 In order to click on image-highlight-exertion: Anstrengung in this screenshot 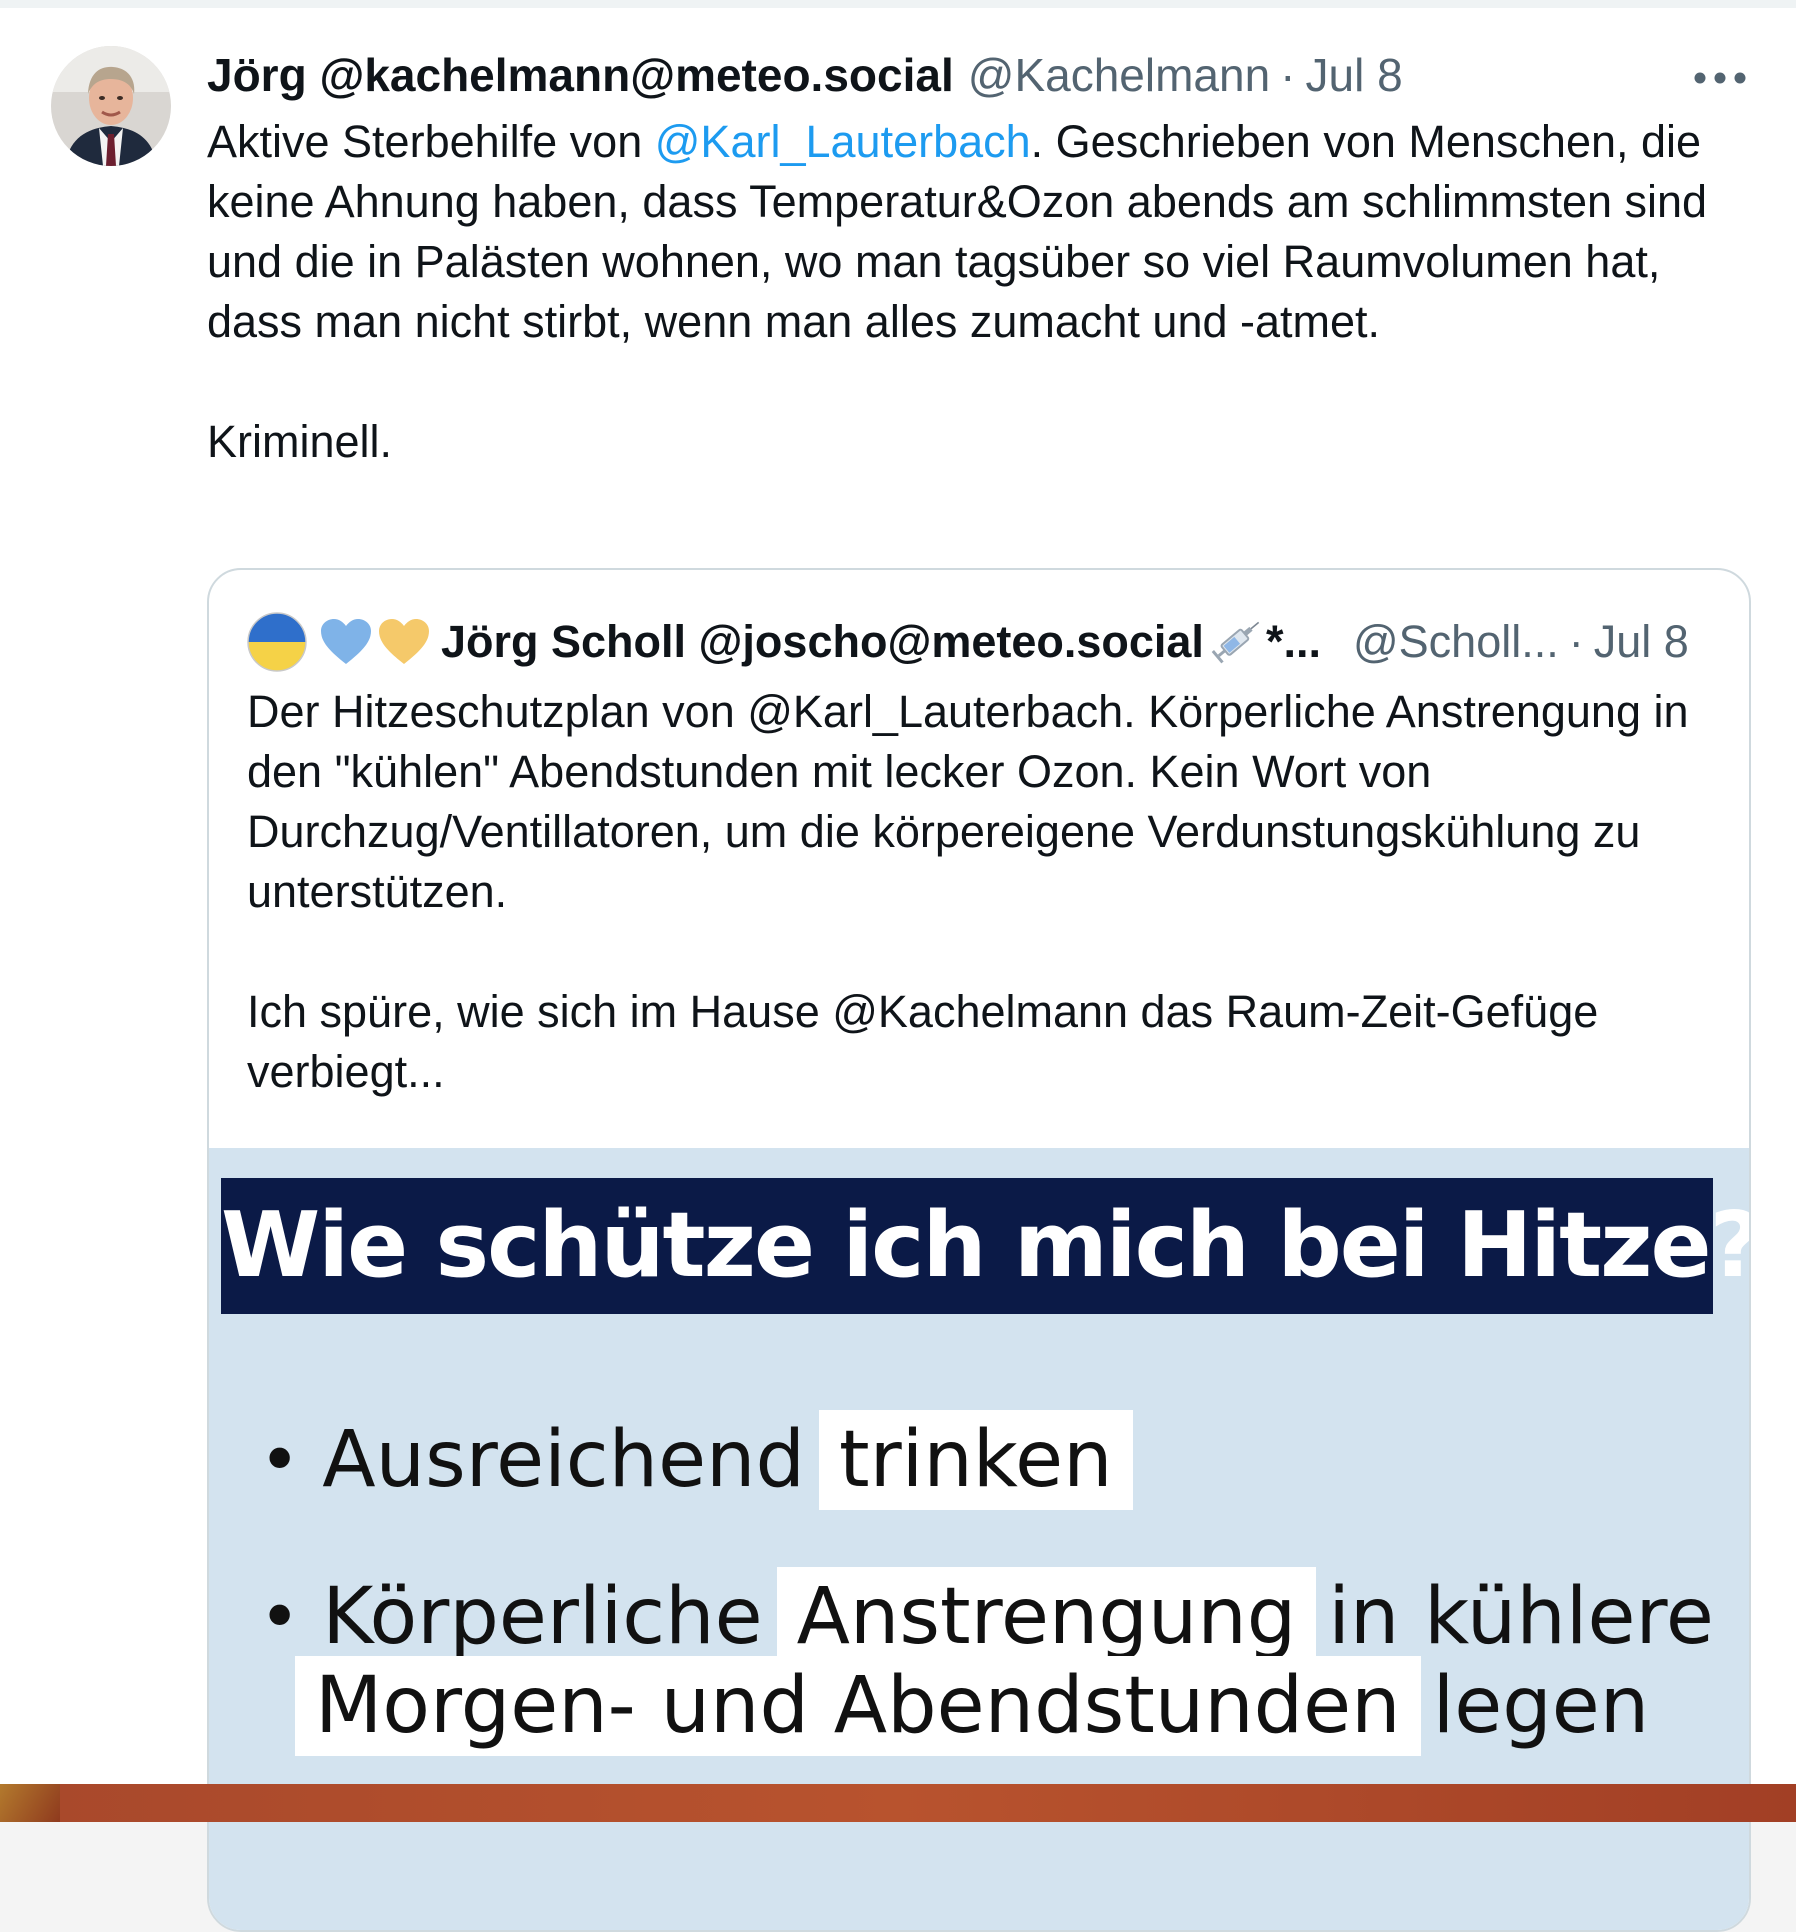, I will do `click(1046, 1617)`.